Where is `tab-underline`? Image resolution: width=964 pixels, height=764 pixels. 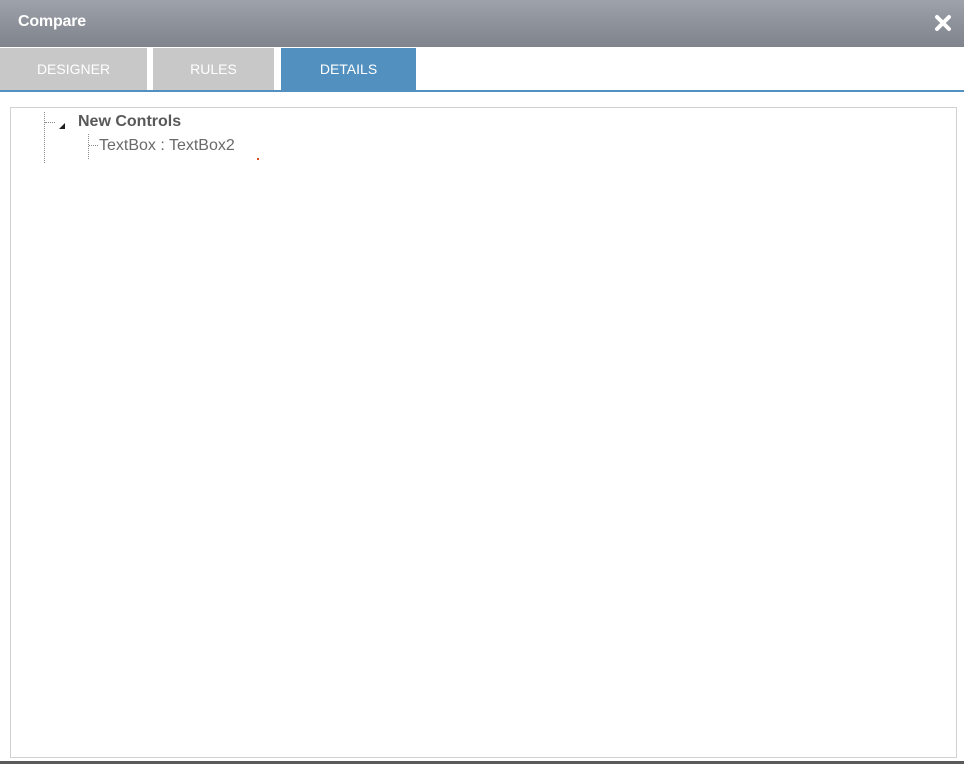
tab-underline is located at coordinates (482, 91).